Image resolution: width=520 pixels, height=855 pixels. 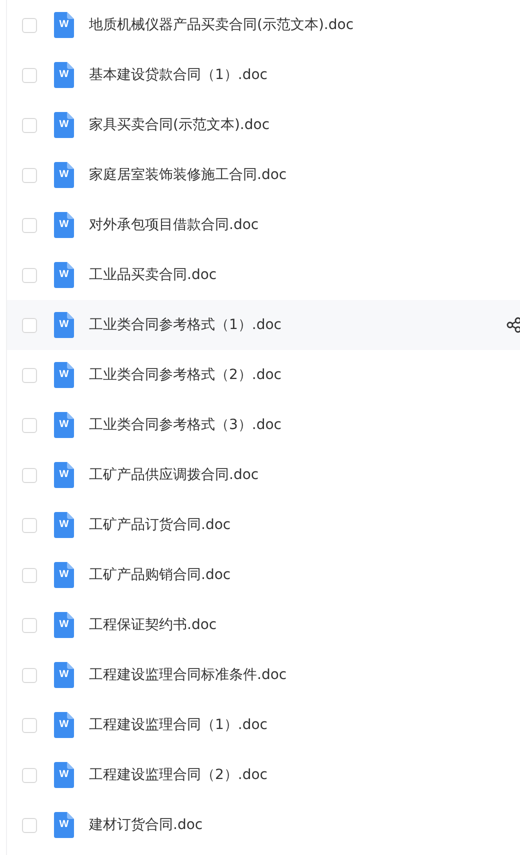 What do you see at coordinates (178, 75) in the screenshot?
I see `file-name: 基本建设贷款合同（1）.doc` at bounding box center [178, 75].